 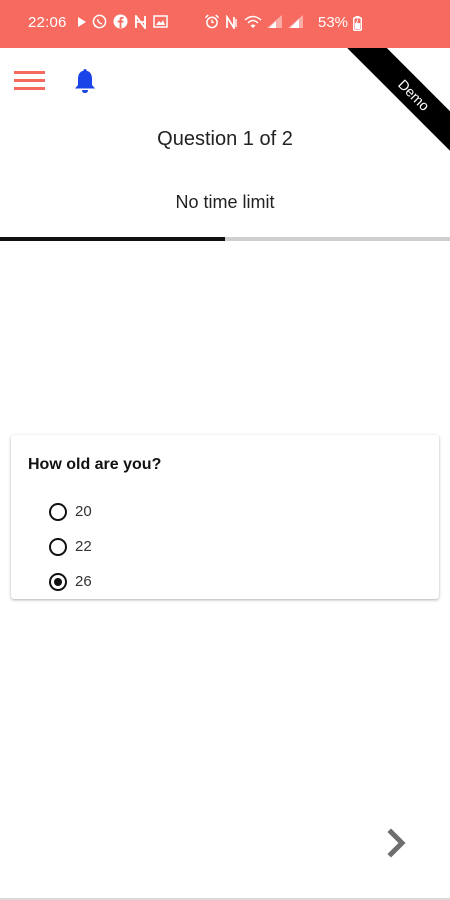 What do you see at coordinates (333, 22) in the screenshot?
I see `battery-percentage: 53%` at bounding box center [333, 22].